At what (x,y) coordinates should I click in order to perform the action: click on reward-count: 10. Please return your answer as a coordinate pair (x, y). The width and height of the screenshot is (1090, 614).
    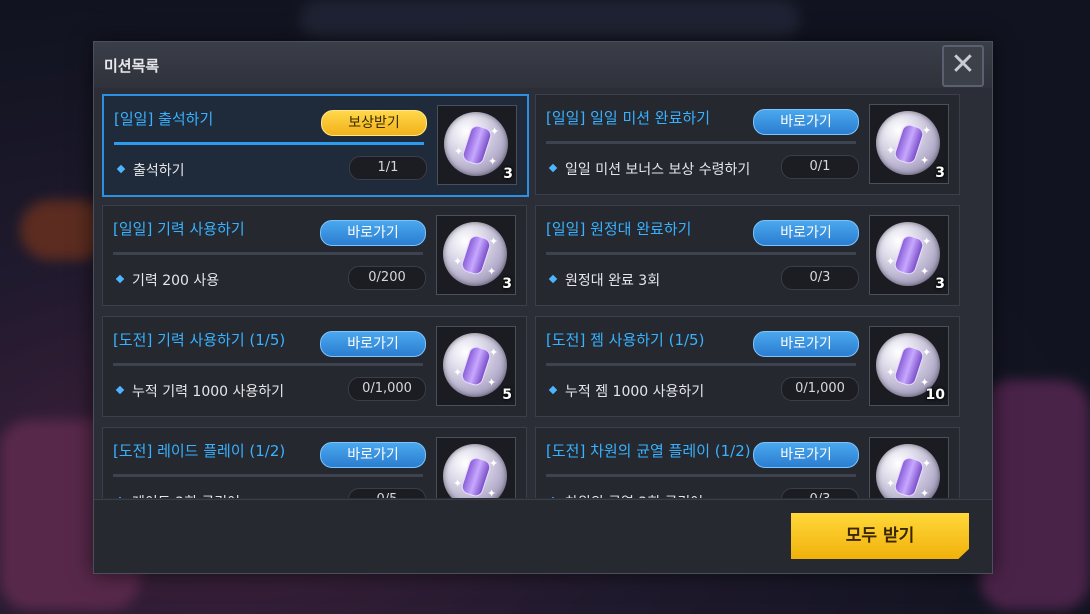
    Looking at the image, I should click on (935, 395).